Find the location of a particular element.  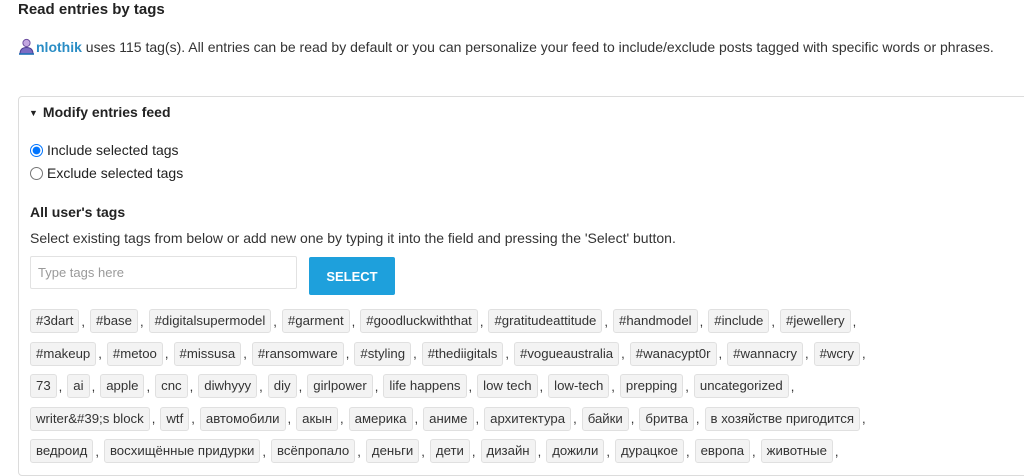

tag-chip: животные is located at coordinates (796, 451).